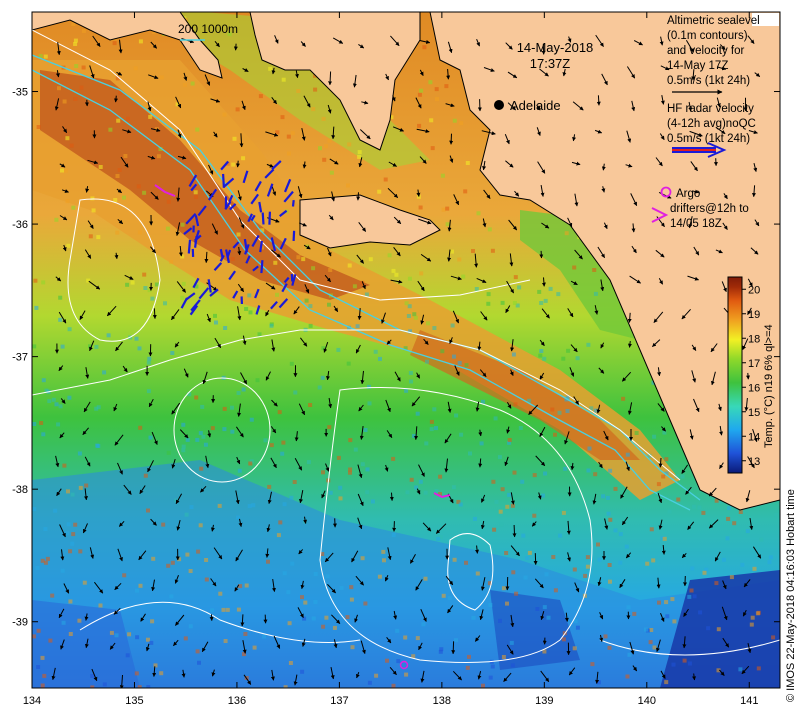  What do you see at coordinates (535, 105) in the screenshot?
I see `adelaide-label: Adelaide` at bounding box center [535, 105].